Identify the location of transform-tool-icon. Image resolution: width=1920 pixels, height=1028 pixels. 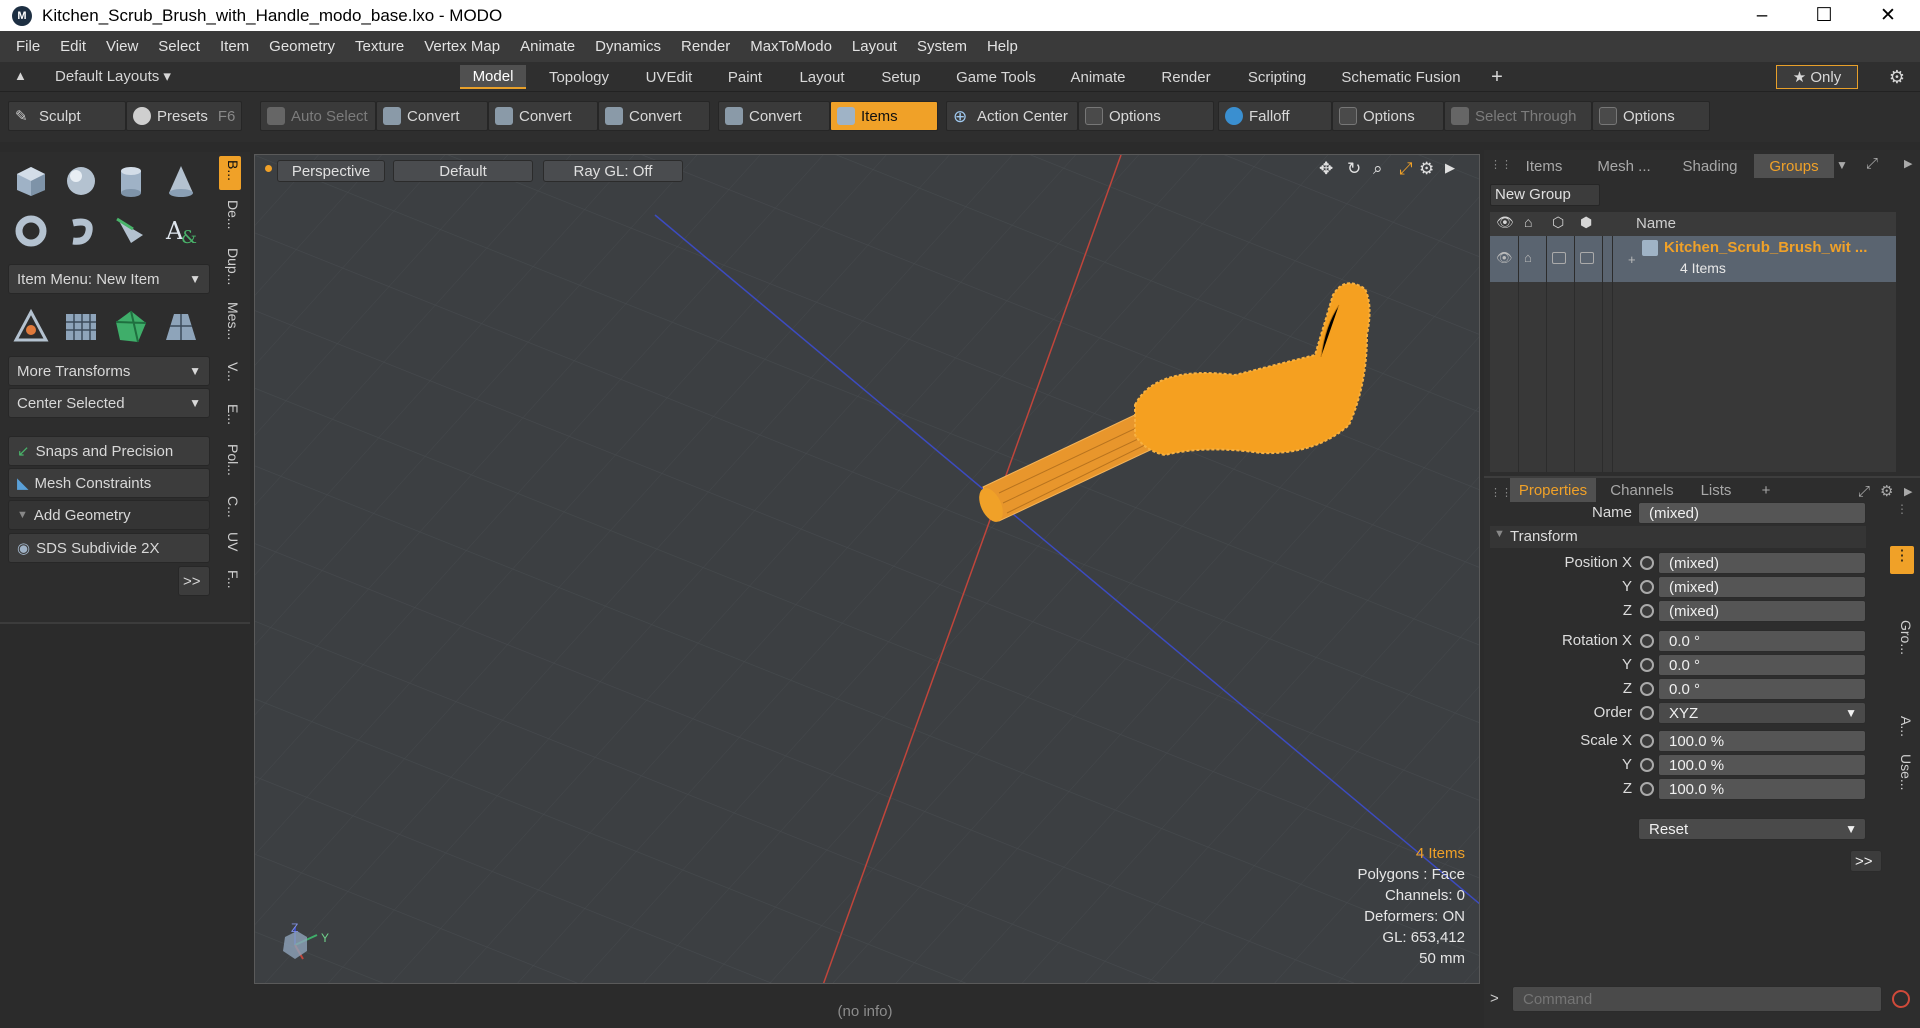
(31, 327).